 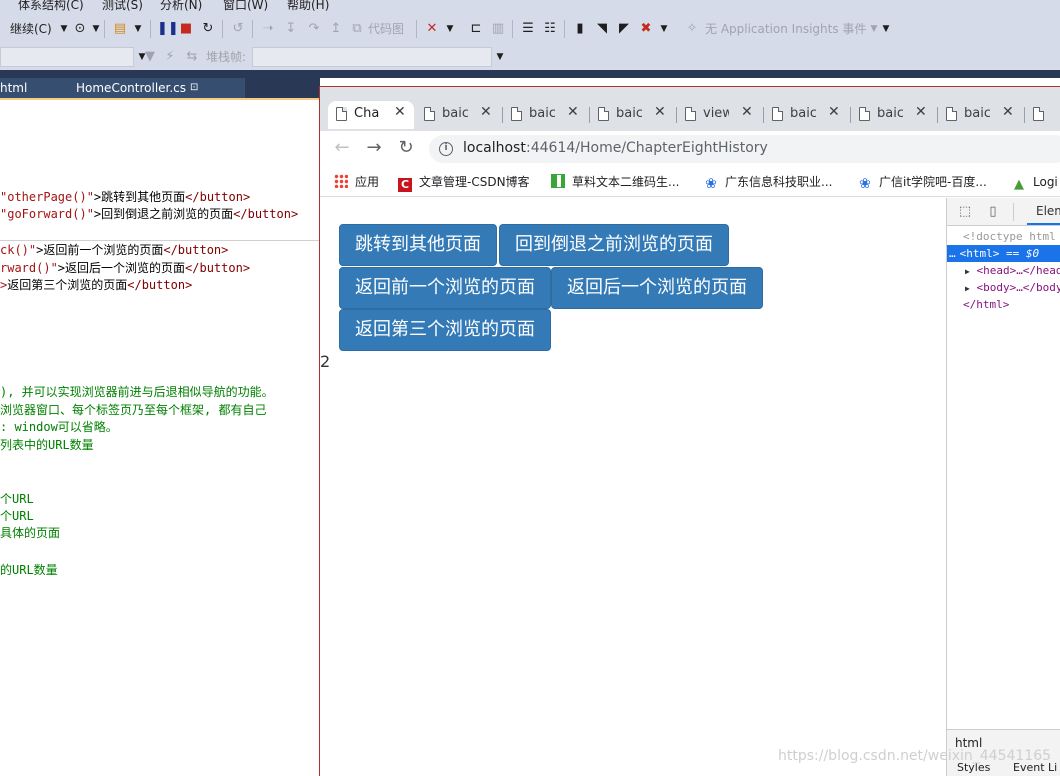 What do you see at coordinates (208, 29) in the screenshot?
I see `restart-icon: ↻` at bounding box center [208, 29].